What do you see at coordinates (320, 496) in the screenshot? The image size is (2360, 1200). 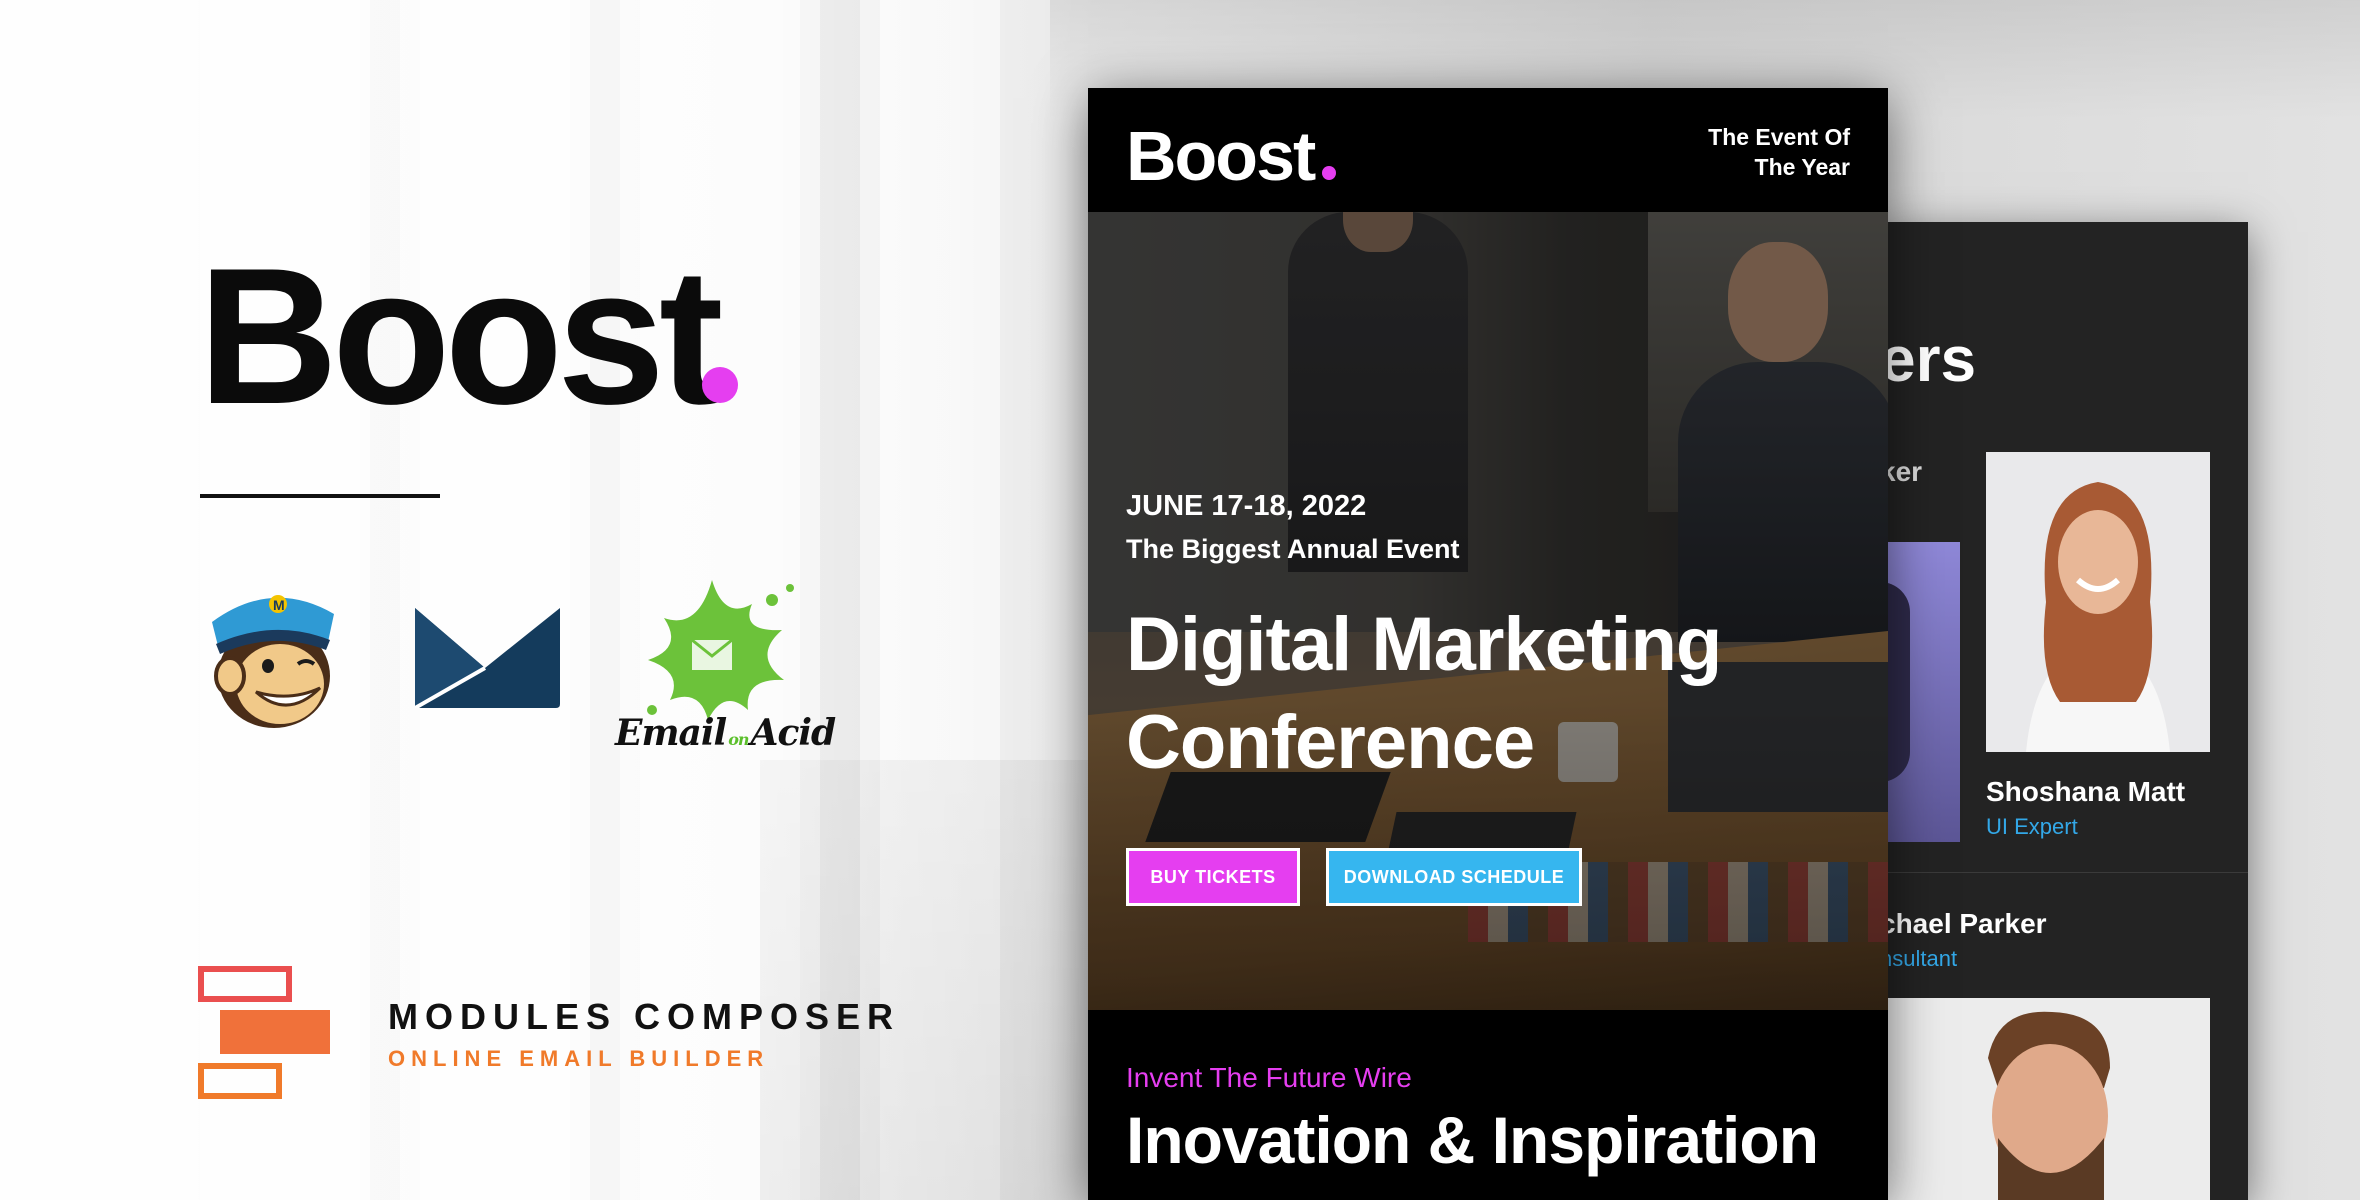 I see `brand-divider` at bounding box center [320, 496].